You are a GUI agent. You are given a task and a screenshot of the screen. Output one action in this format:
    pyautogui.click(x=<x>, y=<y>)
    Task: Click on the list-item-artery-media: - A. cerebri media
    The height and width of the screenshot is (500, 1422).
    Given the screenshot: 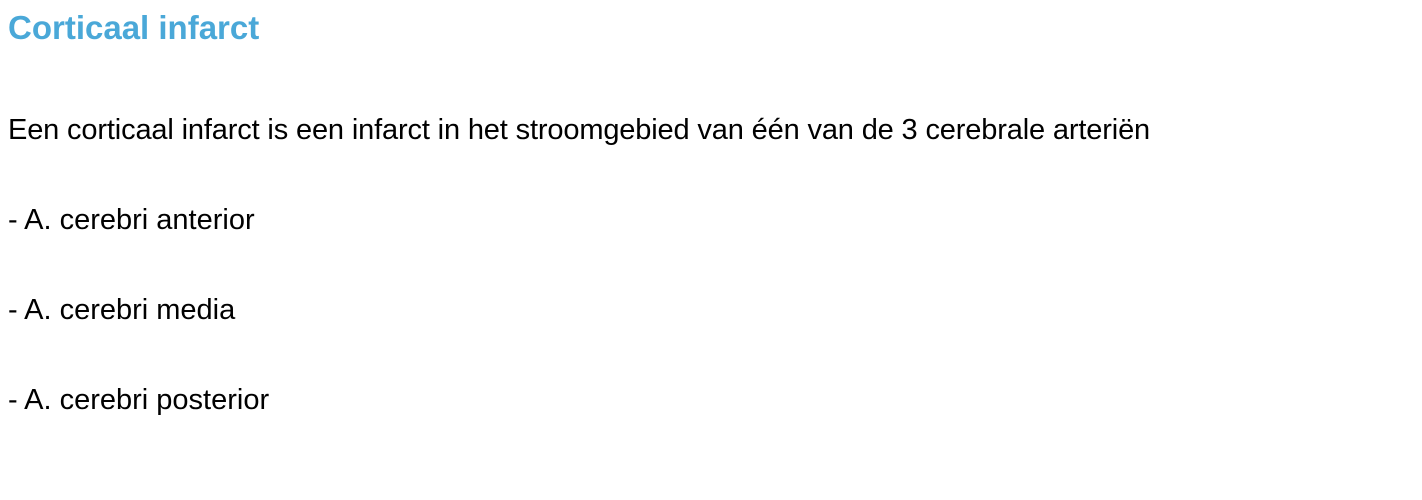 What is the action you would take?
    pyautogui.click(x=122, y=310)
    